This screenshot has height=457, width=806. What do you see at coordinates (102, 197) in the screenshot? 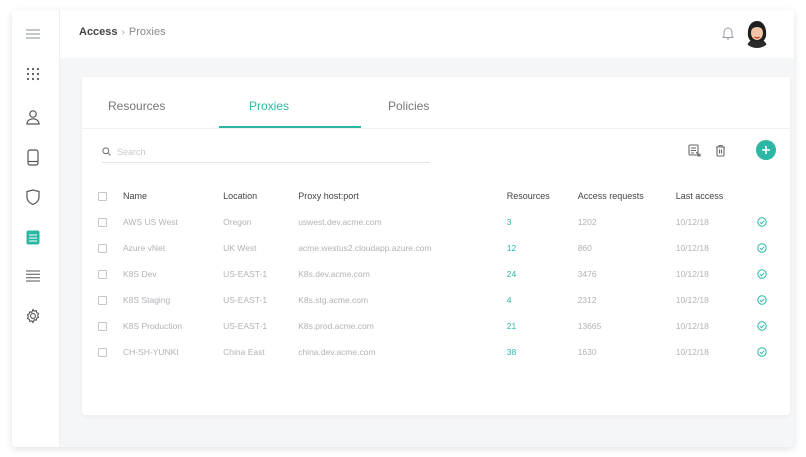
I see `select-all-checkbox` at bounding box center [102, 197].